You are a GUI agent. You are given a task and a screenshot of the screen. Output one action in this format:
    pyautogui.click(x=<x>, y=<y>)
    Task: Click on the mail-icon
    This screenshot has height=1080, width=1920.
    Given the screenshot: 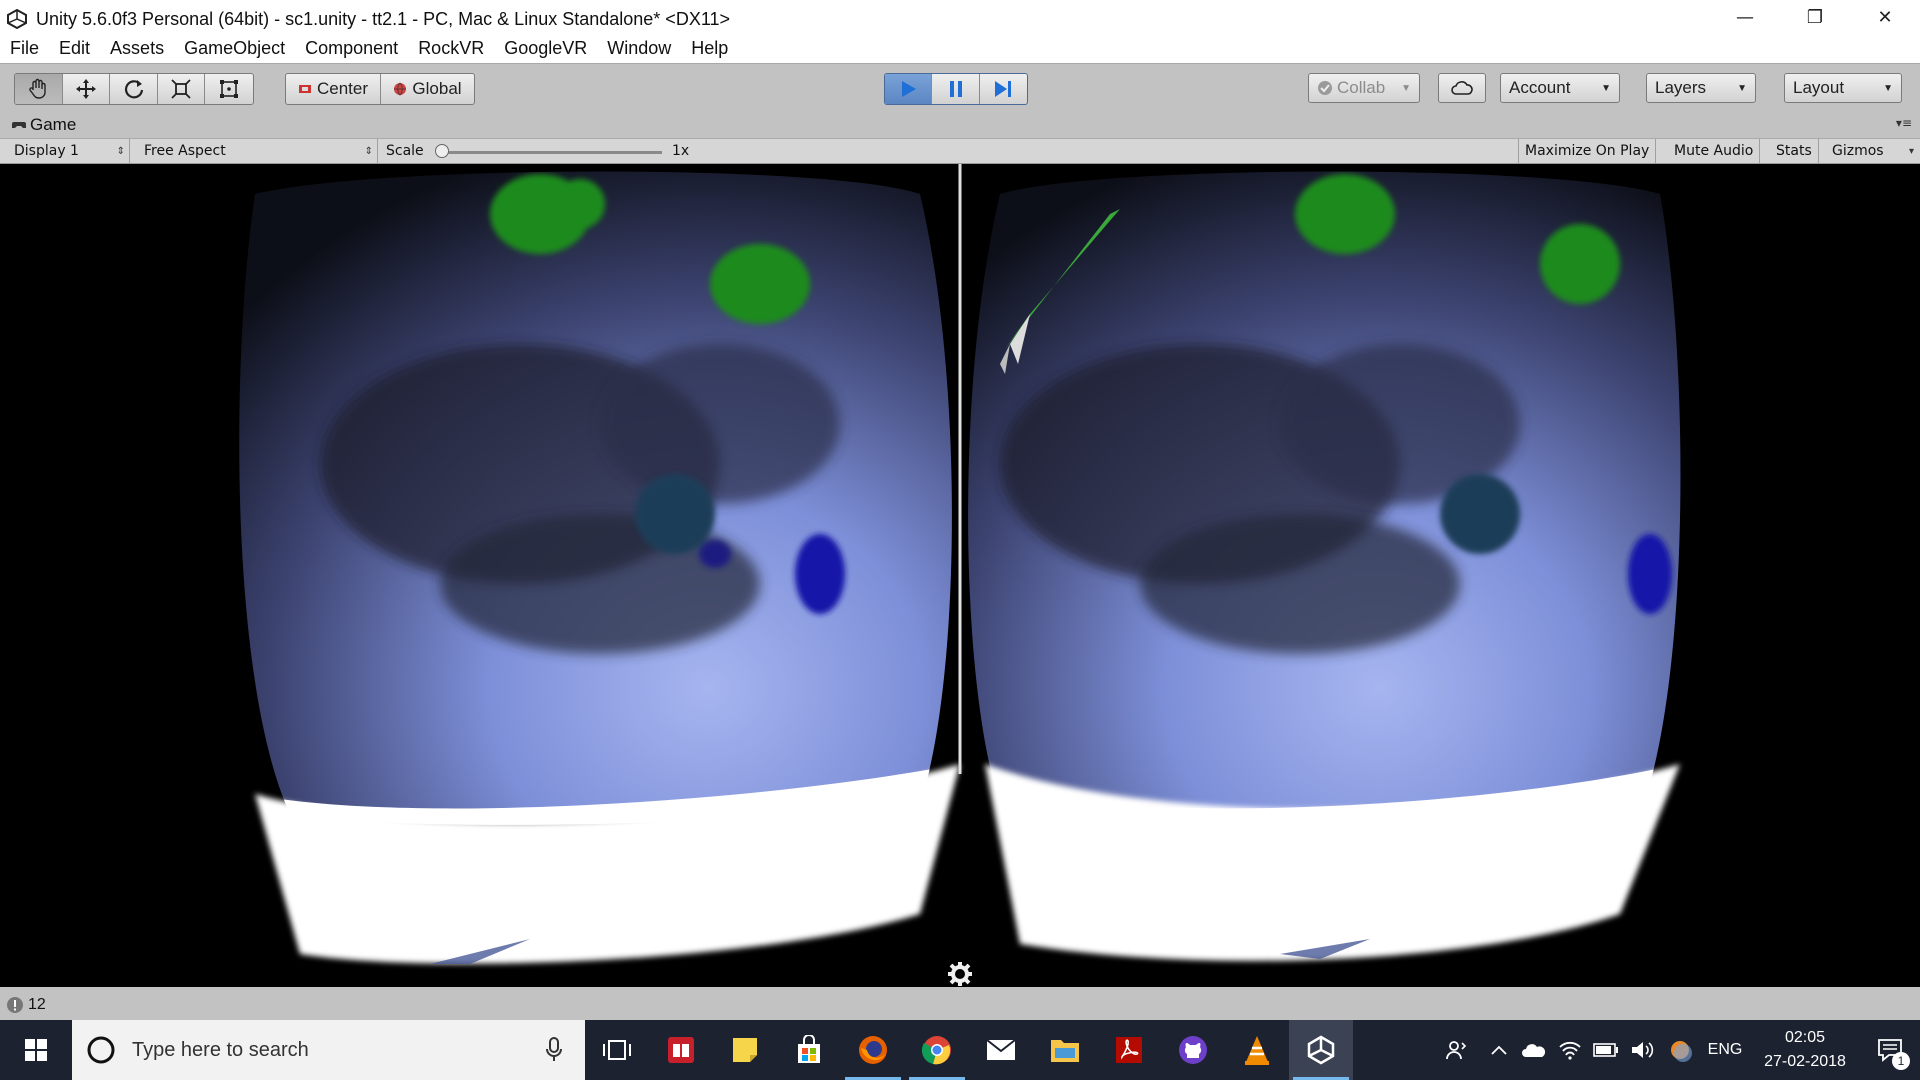 What is the action you would take?
    pyautogui.click(x=1001, y=1049)
    